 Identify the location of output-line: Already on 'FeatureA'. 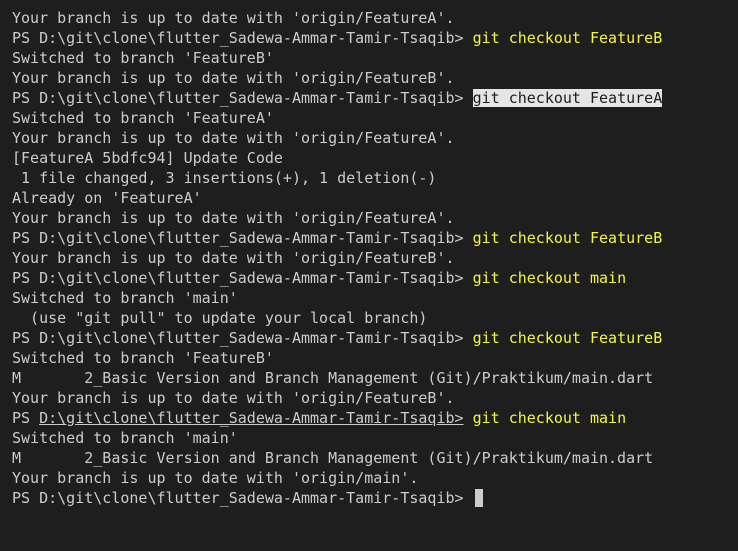
(107, 198).